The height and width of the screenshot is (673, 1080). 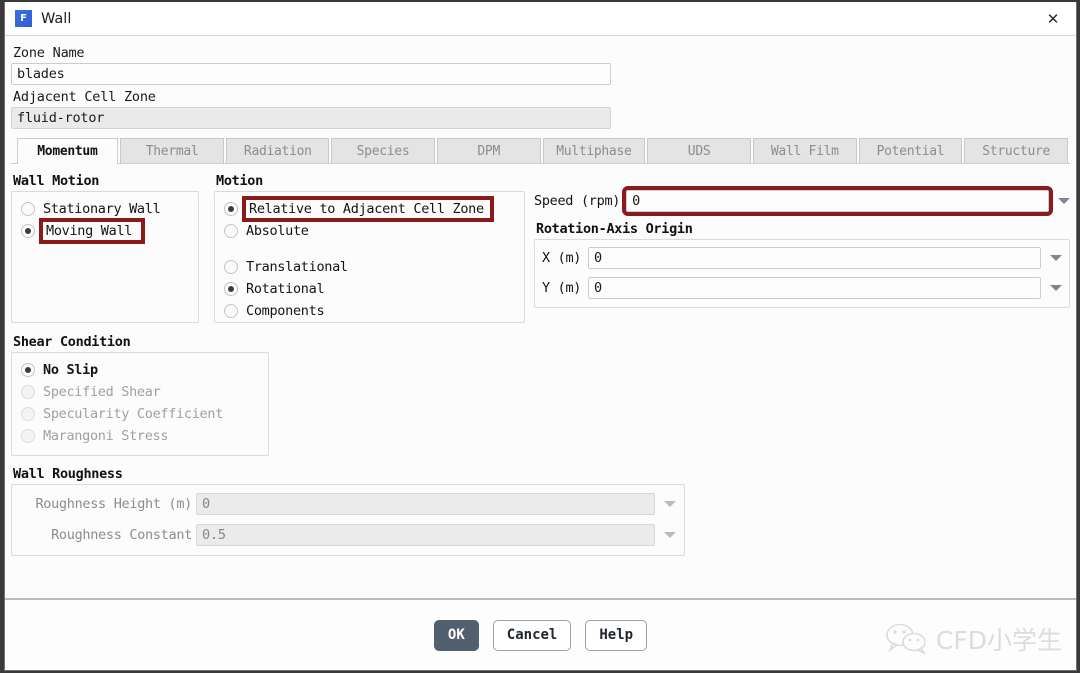 What do you see at coordinates (285, 311) in the screenshot?
I see `radio-label: Components` at bounding box center [285, 311].